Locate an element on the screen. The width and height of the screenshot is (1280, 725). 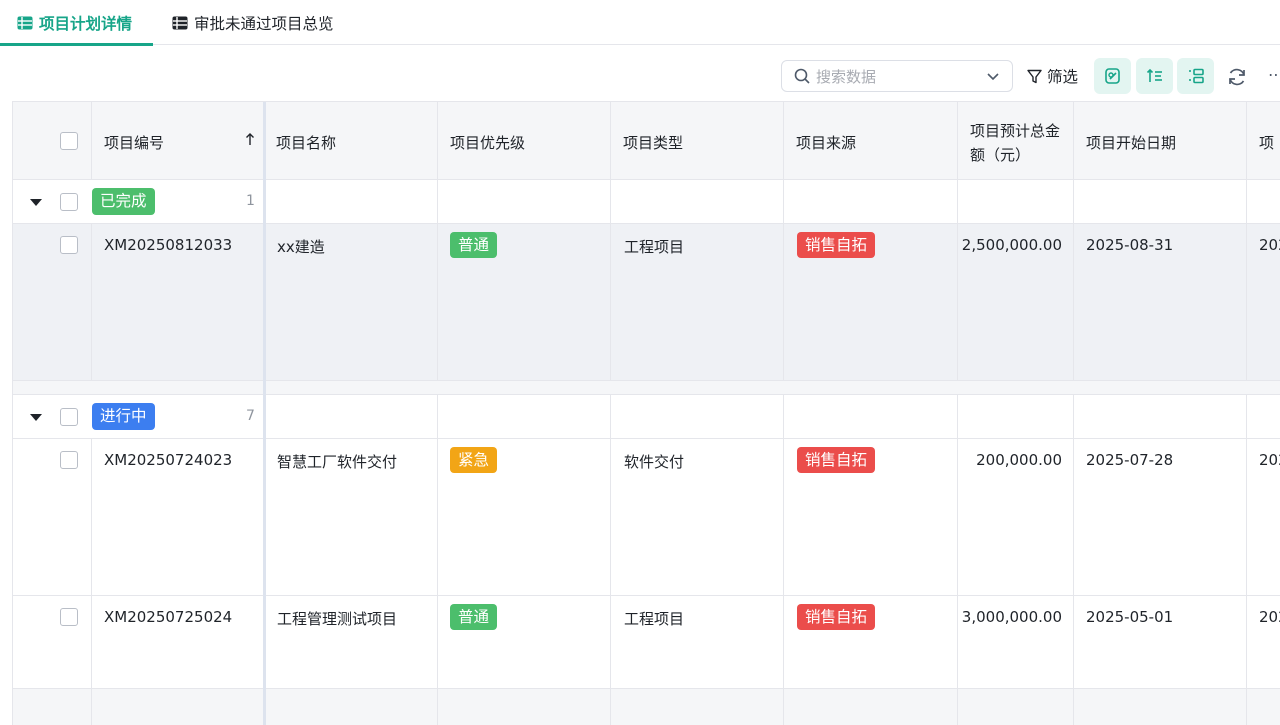
tab-project-plan-details: 项目计划详情 is located at coordinates (76, 23).